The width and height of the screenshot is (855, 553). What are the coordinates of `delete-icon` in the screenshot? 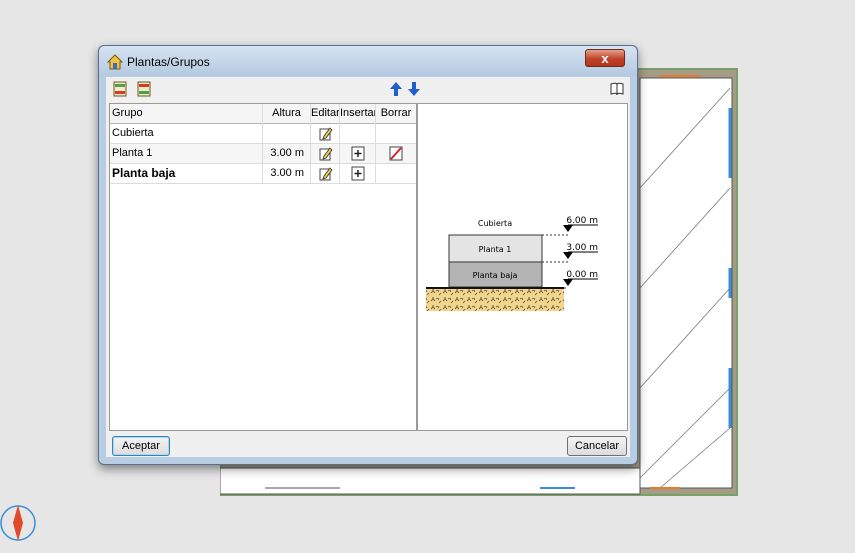 It's located at (396, 153).